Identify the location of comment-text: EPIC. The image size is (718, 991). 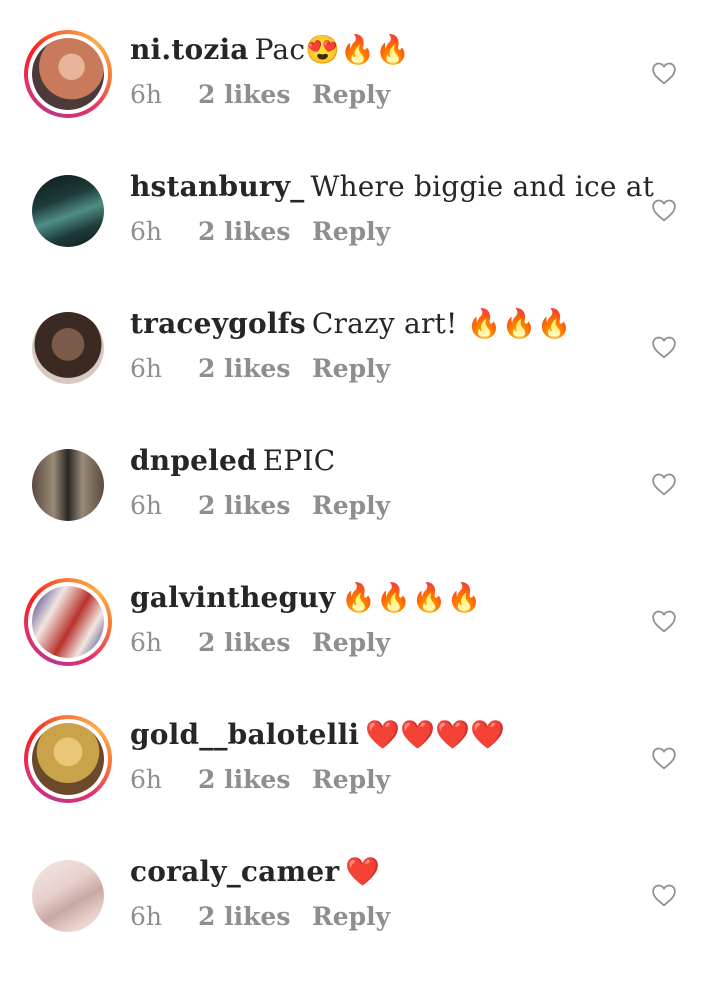
(299, 460).